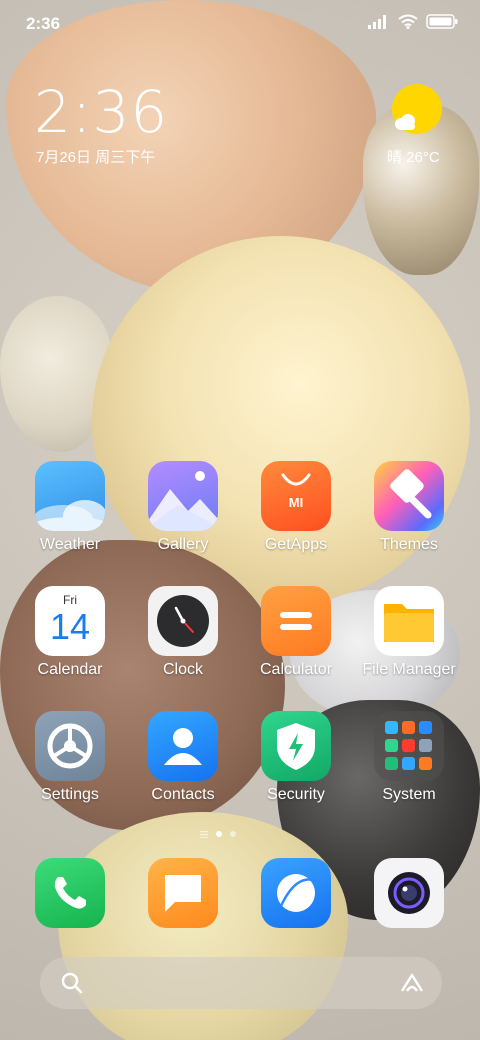  I want to click on app-label: System, so click(409, 794).